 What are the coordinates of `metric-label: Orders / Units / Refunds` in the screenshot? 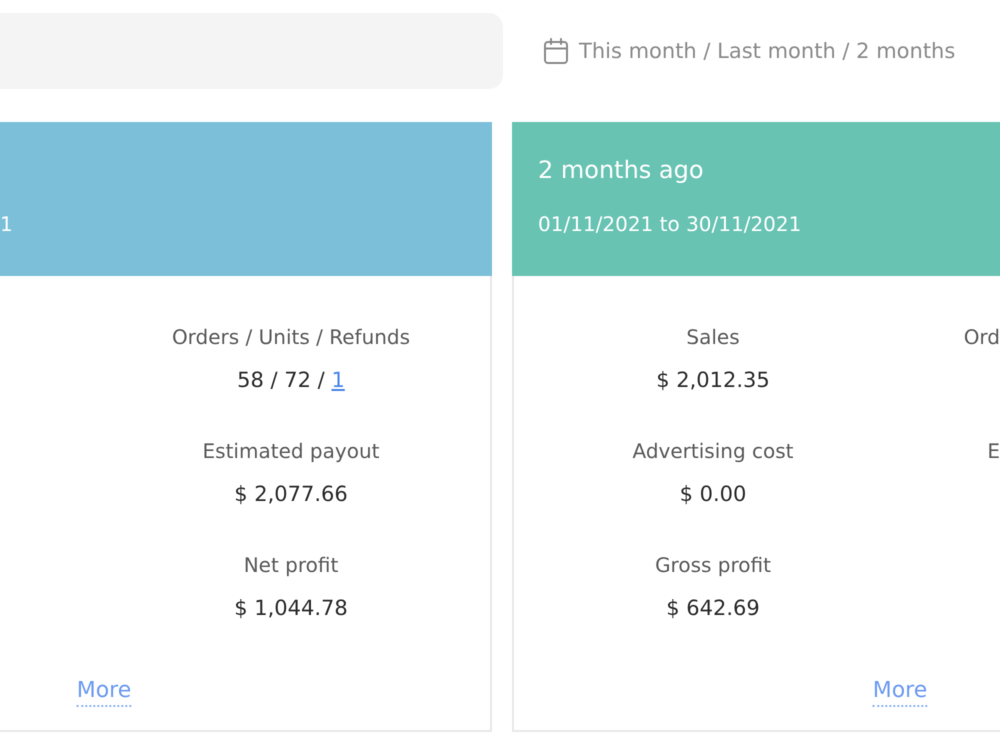 It's located at (291, 337).